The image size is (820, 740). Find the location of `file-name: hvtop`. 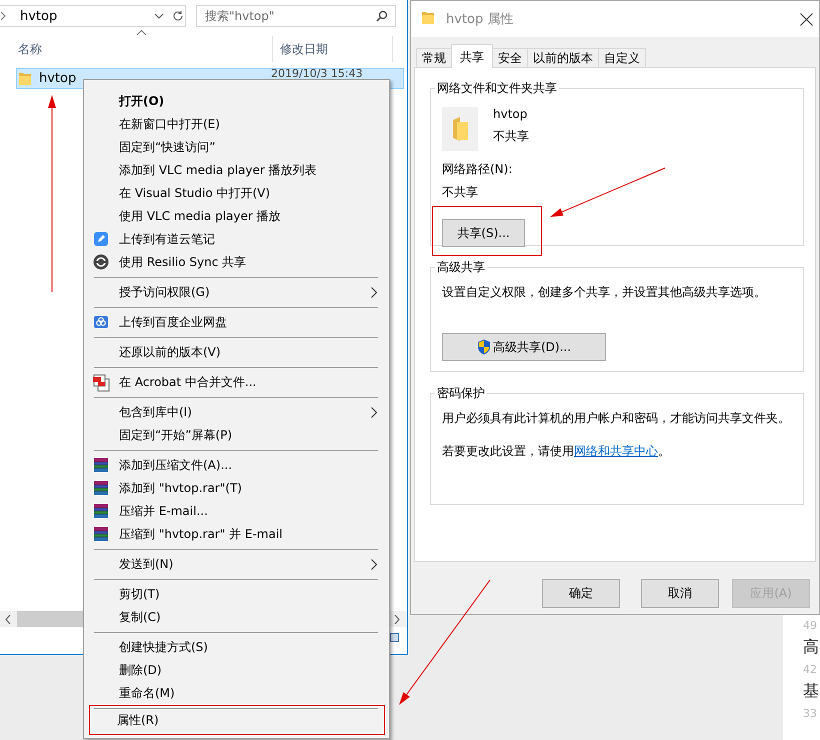

file-name: hvtop is located at coordinates (58, 78).